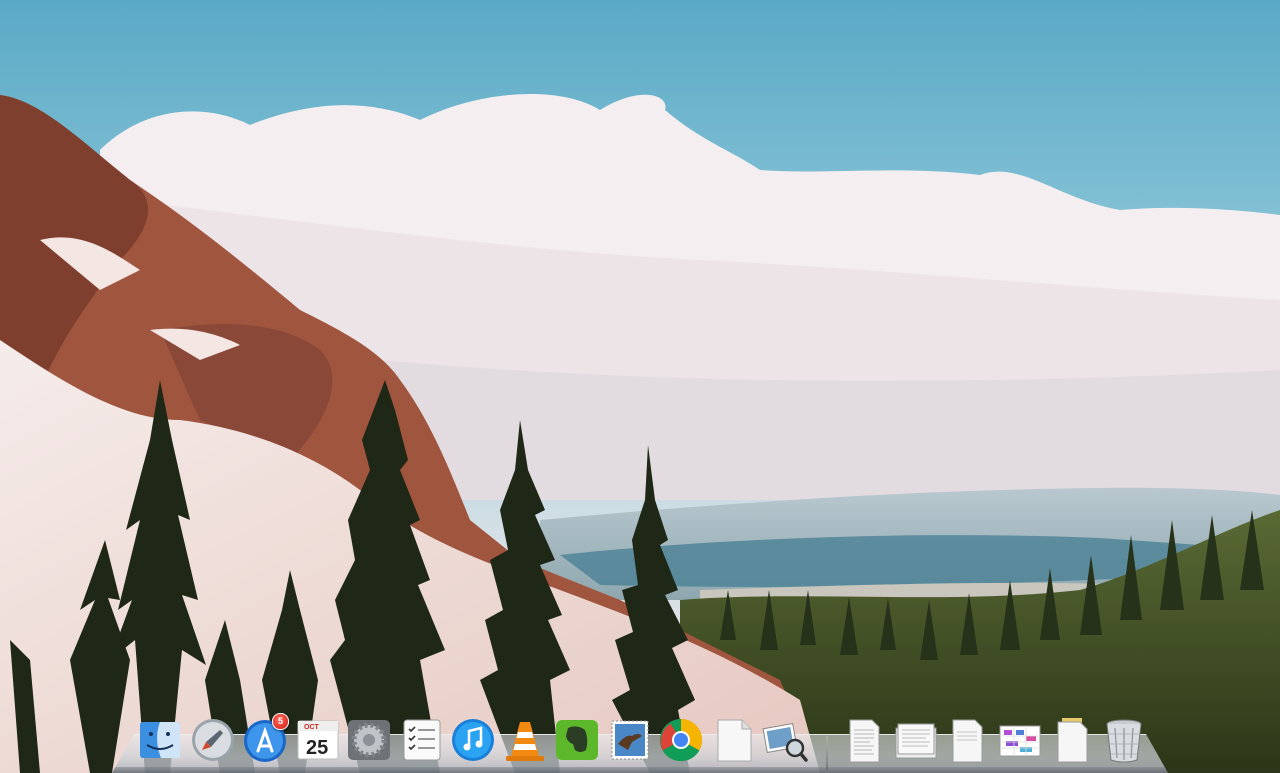 The width and height of the screenshot is (1280, 773). Describe the element at coordinates (317, 748) in the screenshot. I see `calendar-day: 25` at that location.